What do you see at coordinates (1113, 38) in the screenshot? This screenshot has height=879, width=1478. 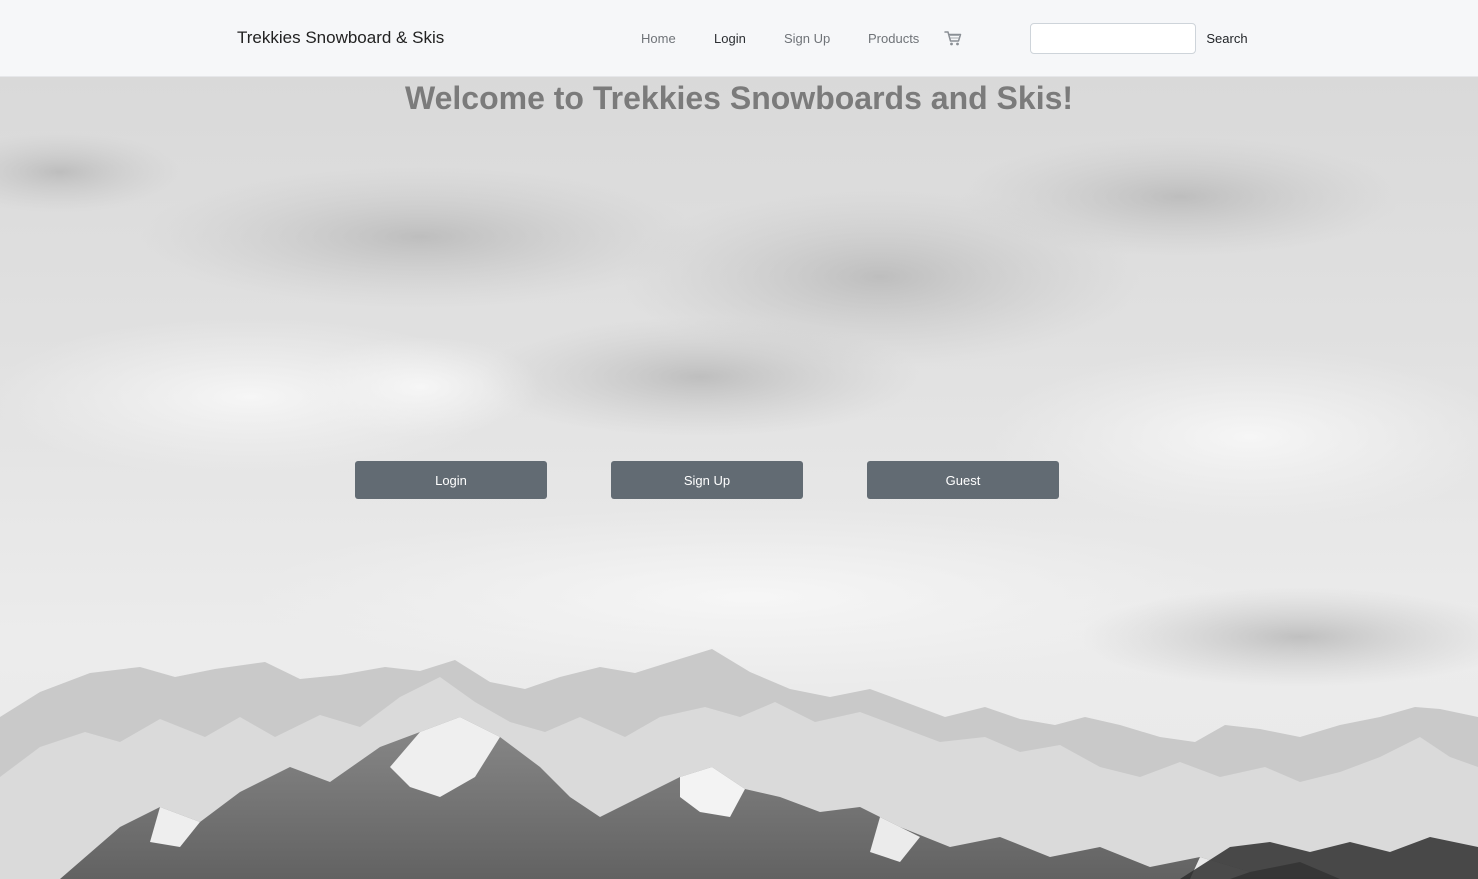 I see `search-input` at bounding box center [1113, 38].